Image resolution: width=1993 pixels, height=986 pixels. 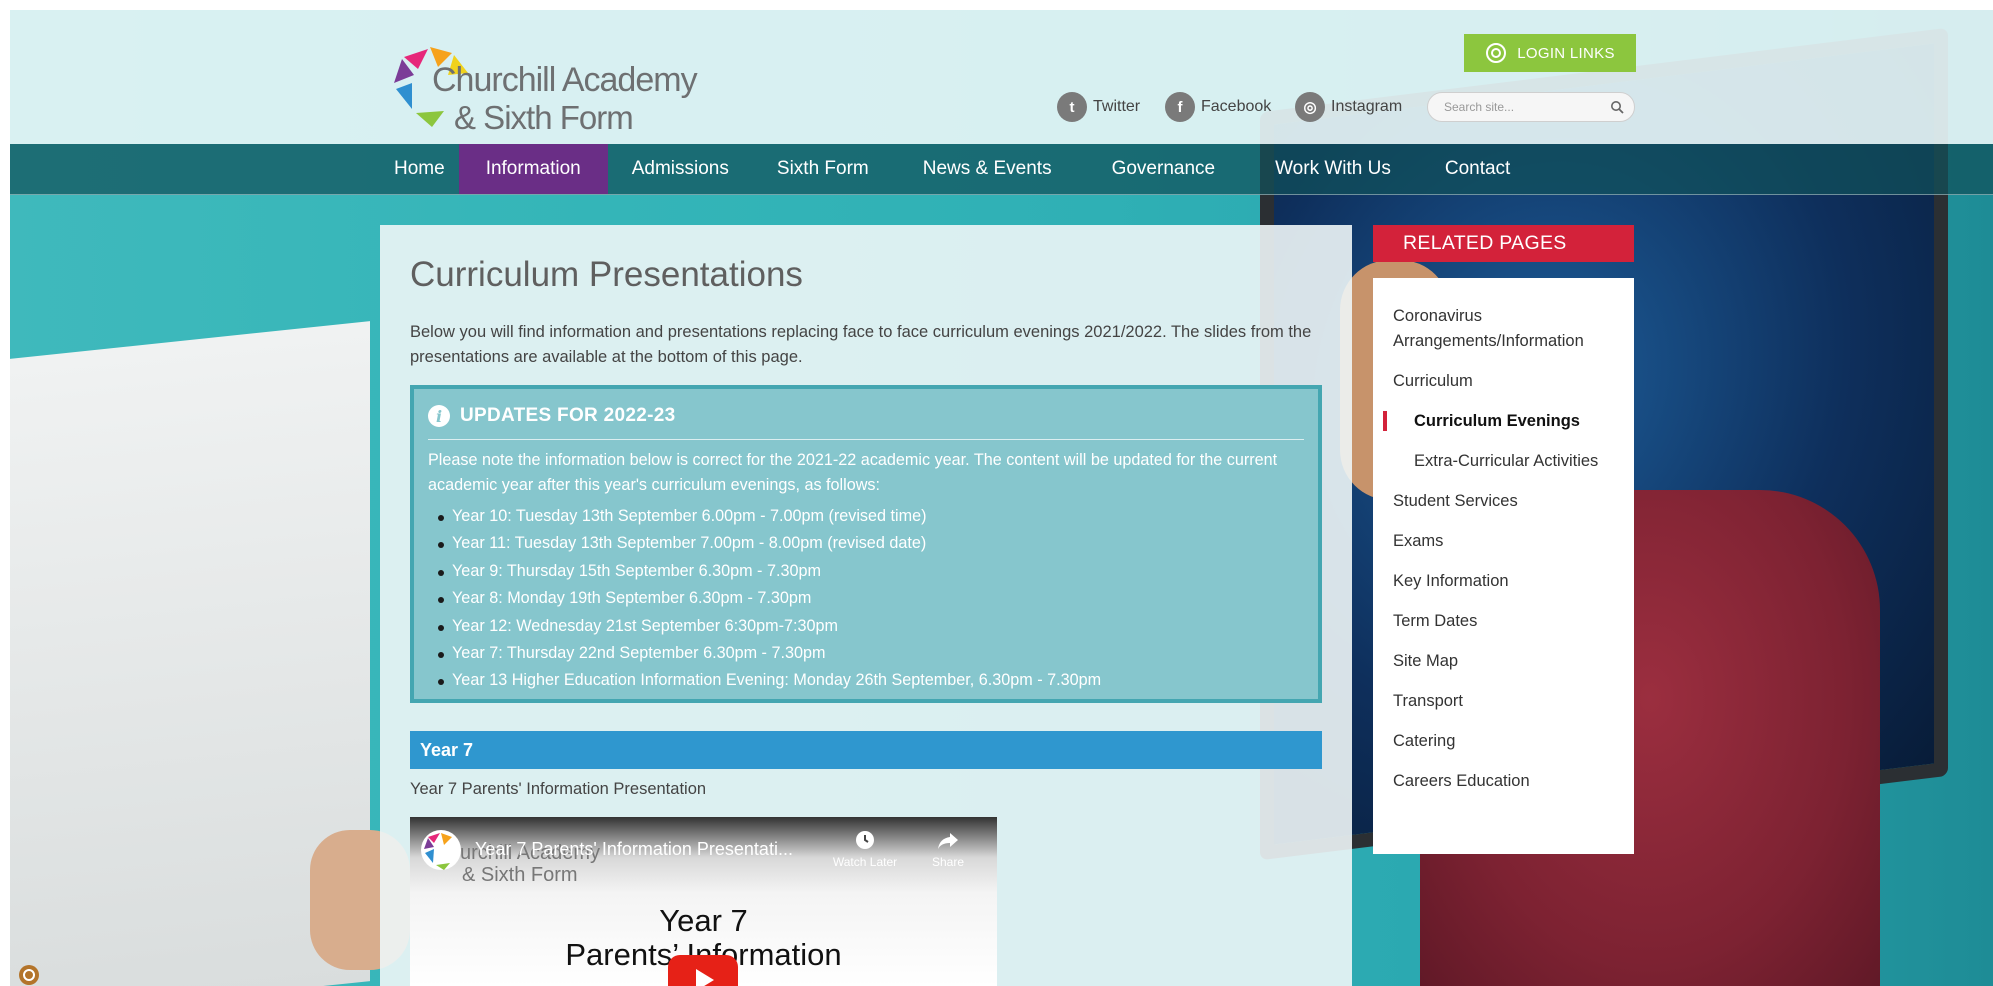 What do you see at coordinates (1566, 53) in the screenshot?
I see `login-links-label: LOGIN LINKS` at bounding box center [1566, 53].